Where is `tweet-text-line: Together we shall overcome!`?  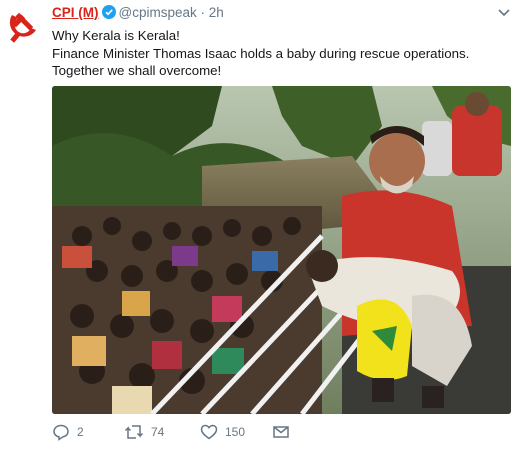
tweet-text-line: Together we shall overcome! is located at coordinates (137, 70).